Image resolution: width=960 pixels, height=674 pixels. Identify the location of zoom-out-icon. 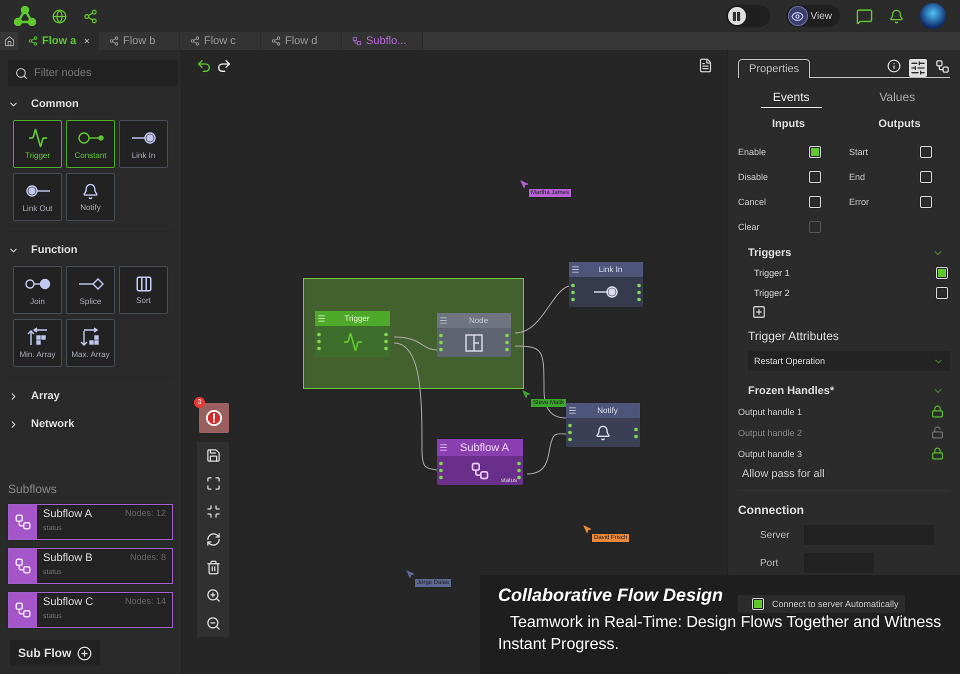
(213, 623).